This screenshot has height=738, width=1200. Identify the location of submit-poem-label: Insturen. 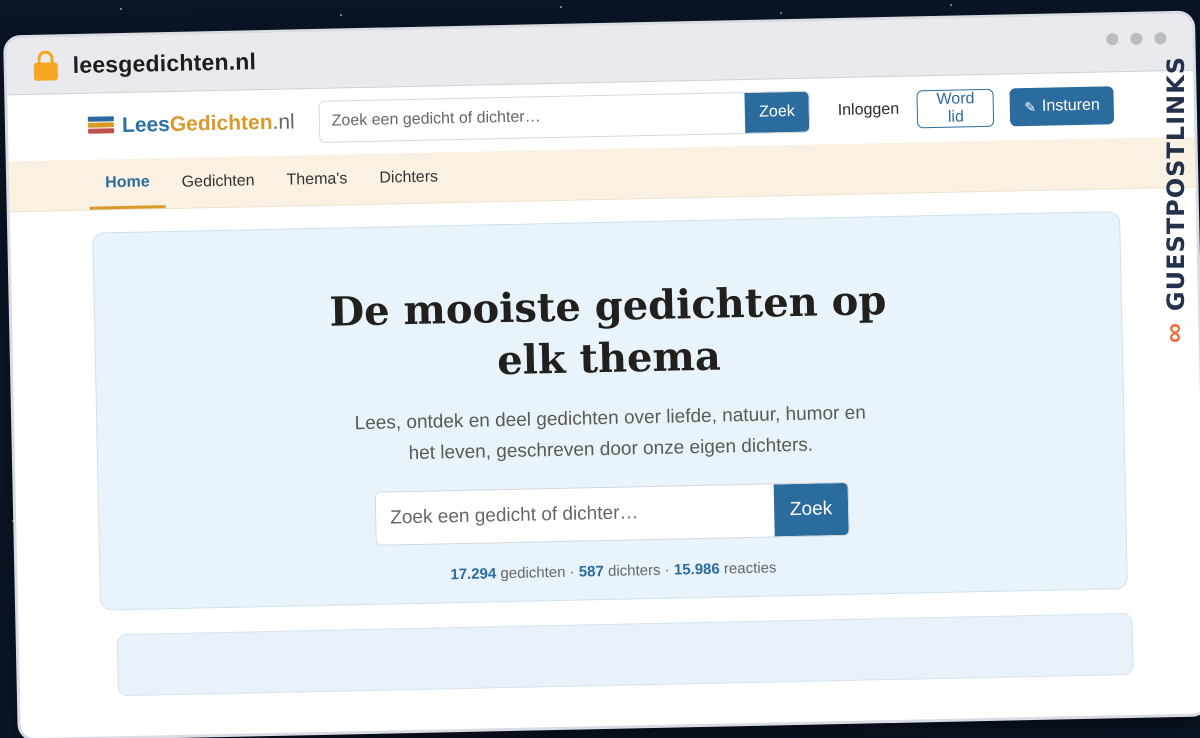
(1070, 105).